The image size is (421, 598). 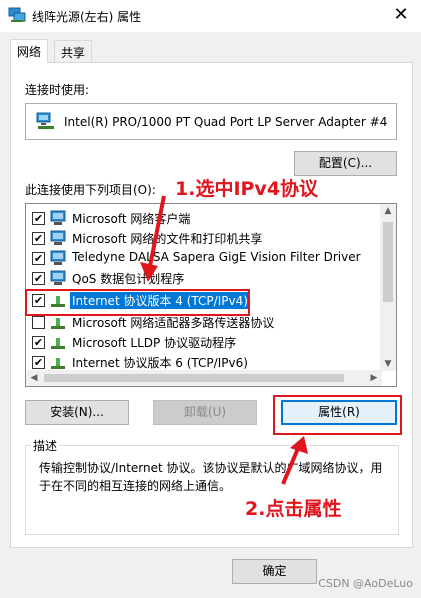 I want to click on ok-button: 确定, so click(x=274, y=571).